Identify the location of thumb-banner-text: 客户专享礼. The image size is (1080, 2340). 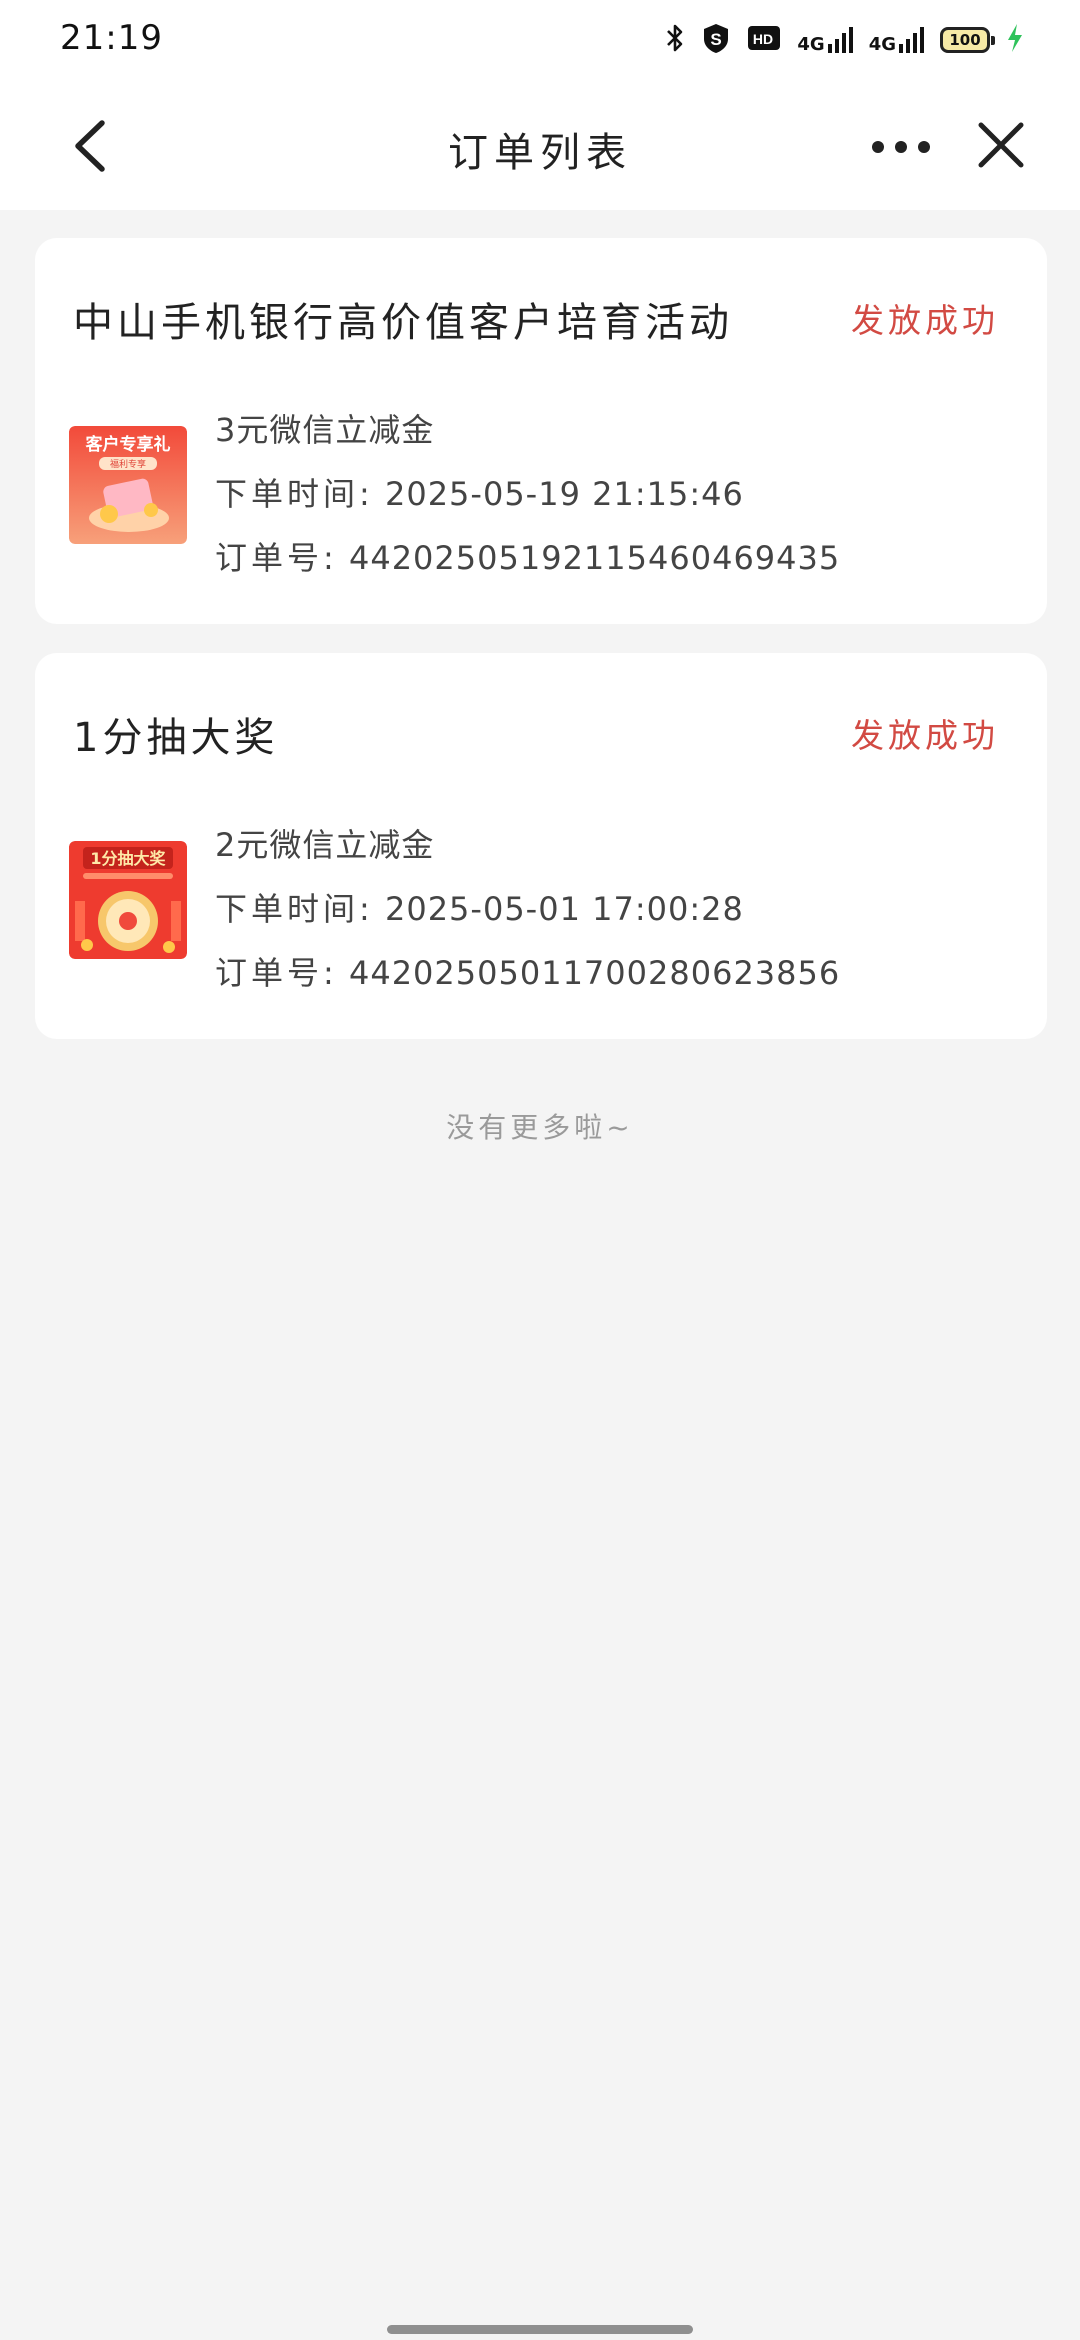
(128, 444).